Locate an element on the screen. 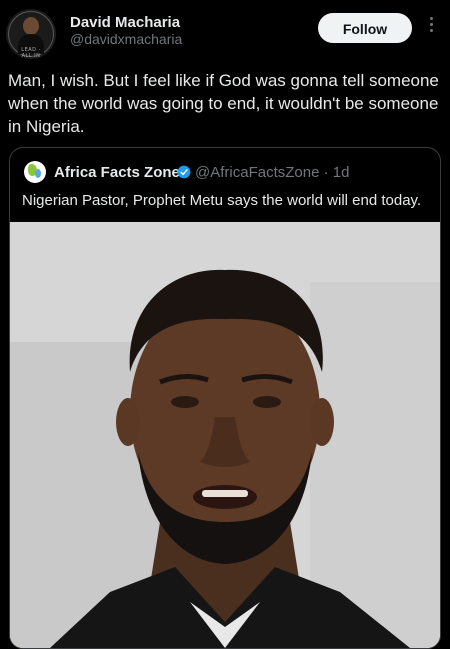  quoted-author-name: Africa Facts Zone is located at coordinates (117, 172).